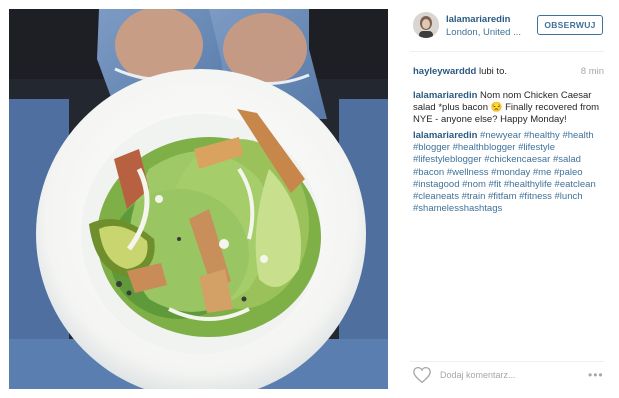 The width and height of the screenshot is (619, 398). I want to click on author-username: lalamariaredin, so click(478, 19).